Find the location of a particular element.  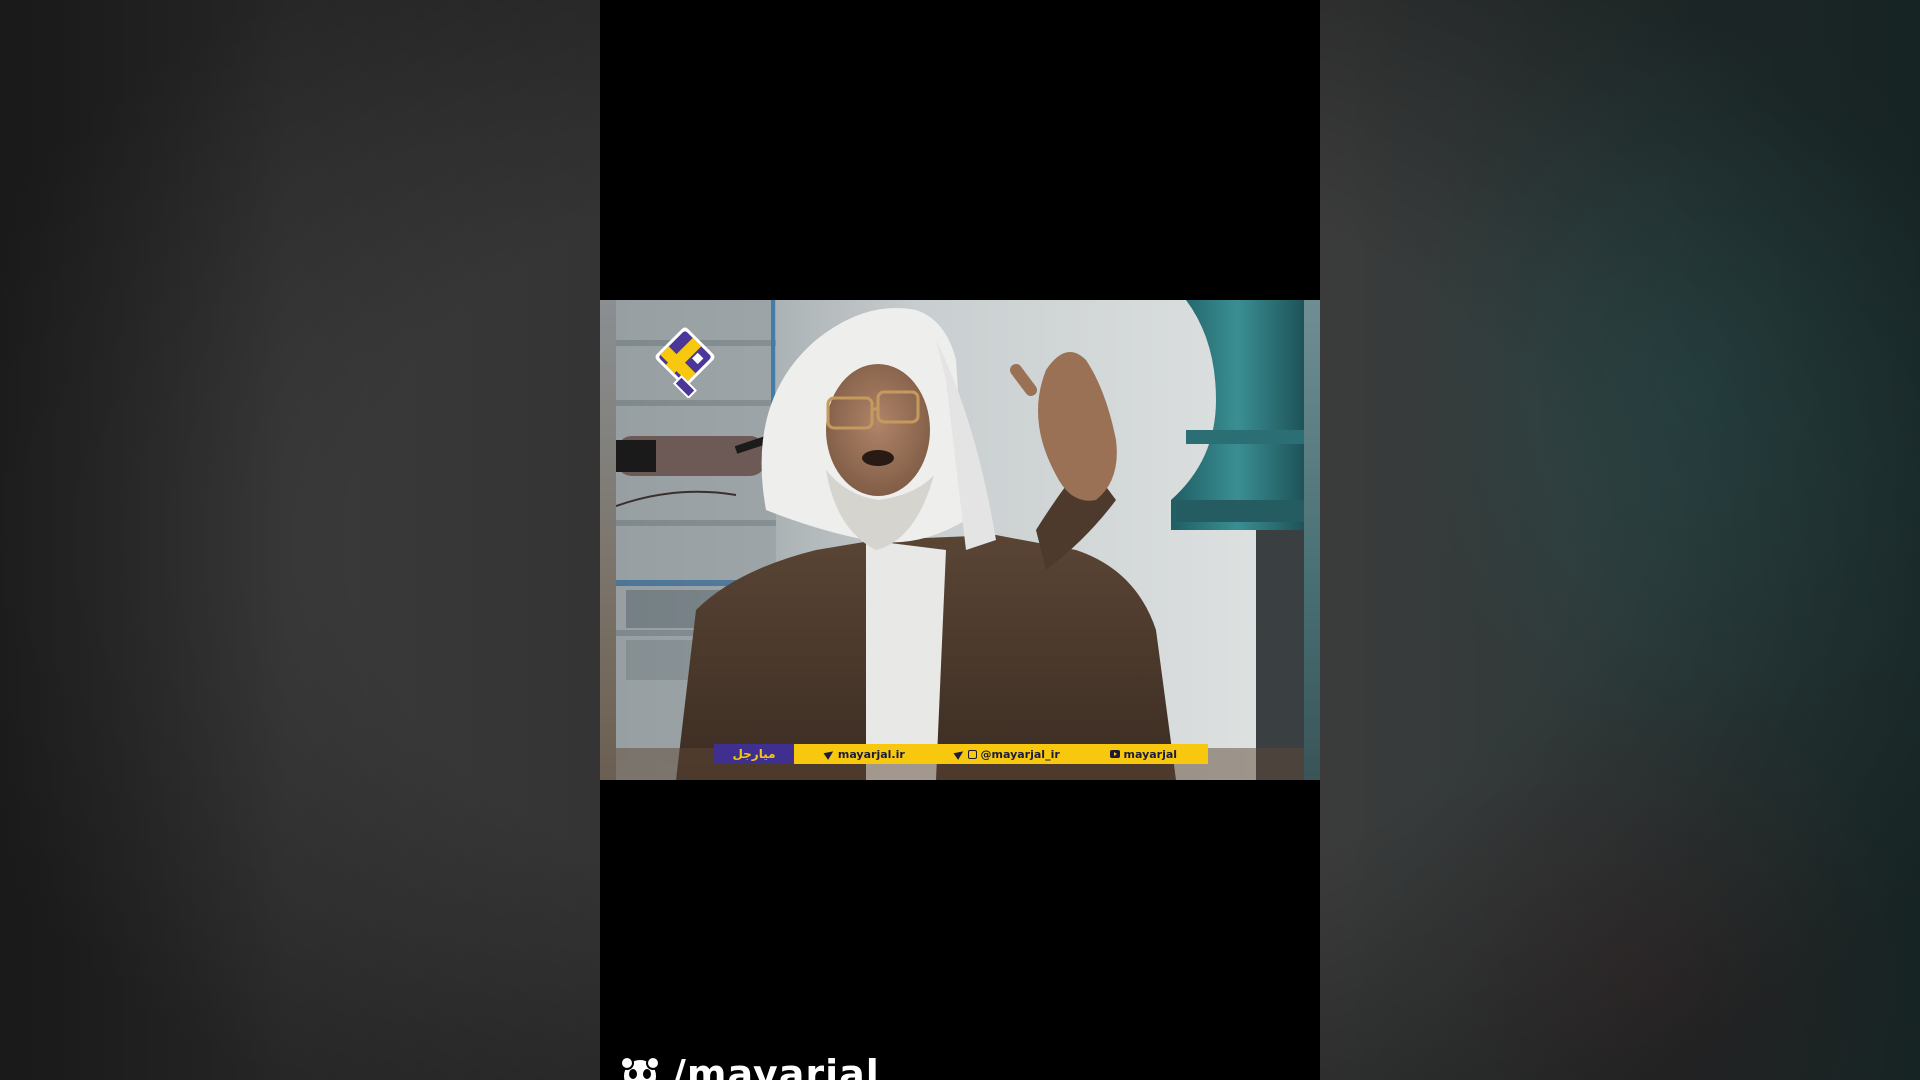

instagram-icon is located at coordinates (972, 754).